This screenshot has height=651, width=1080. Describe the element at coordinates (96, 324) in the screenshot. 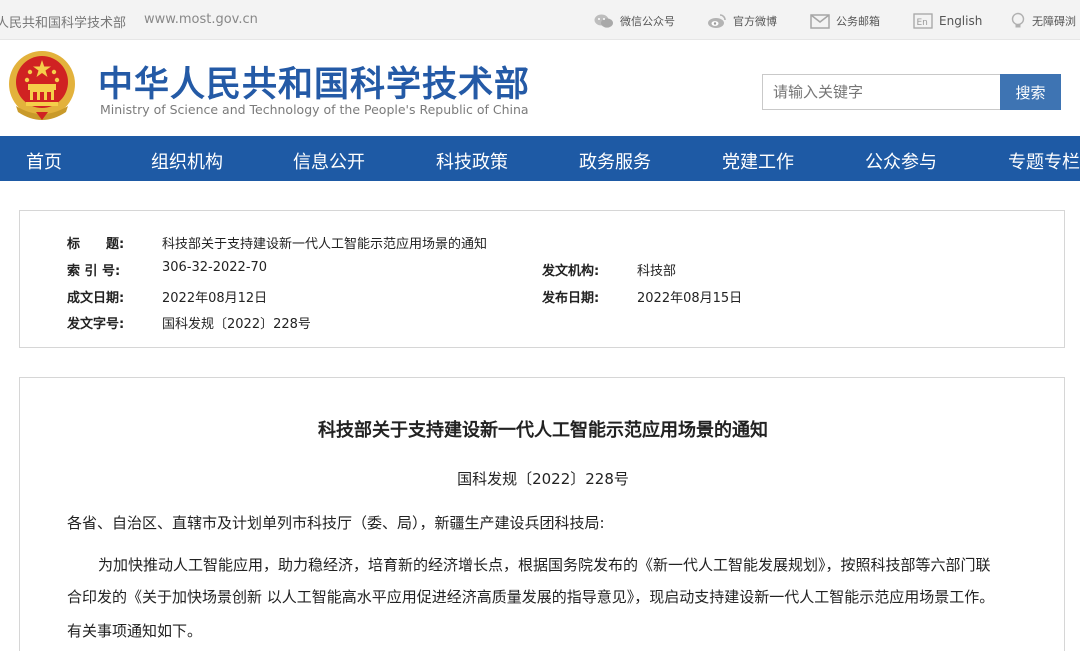

I see `docno-label: 发文字号:` at that location.